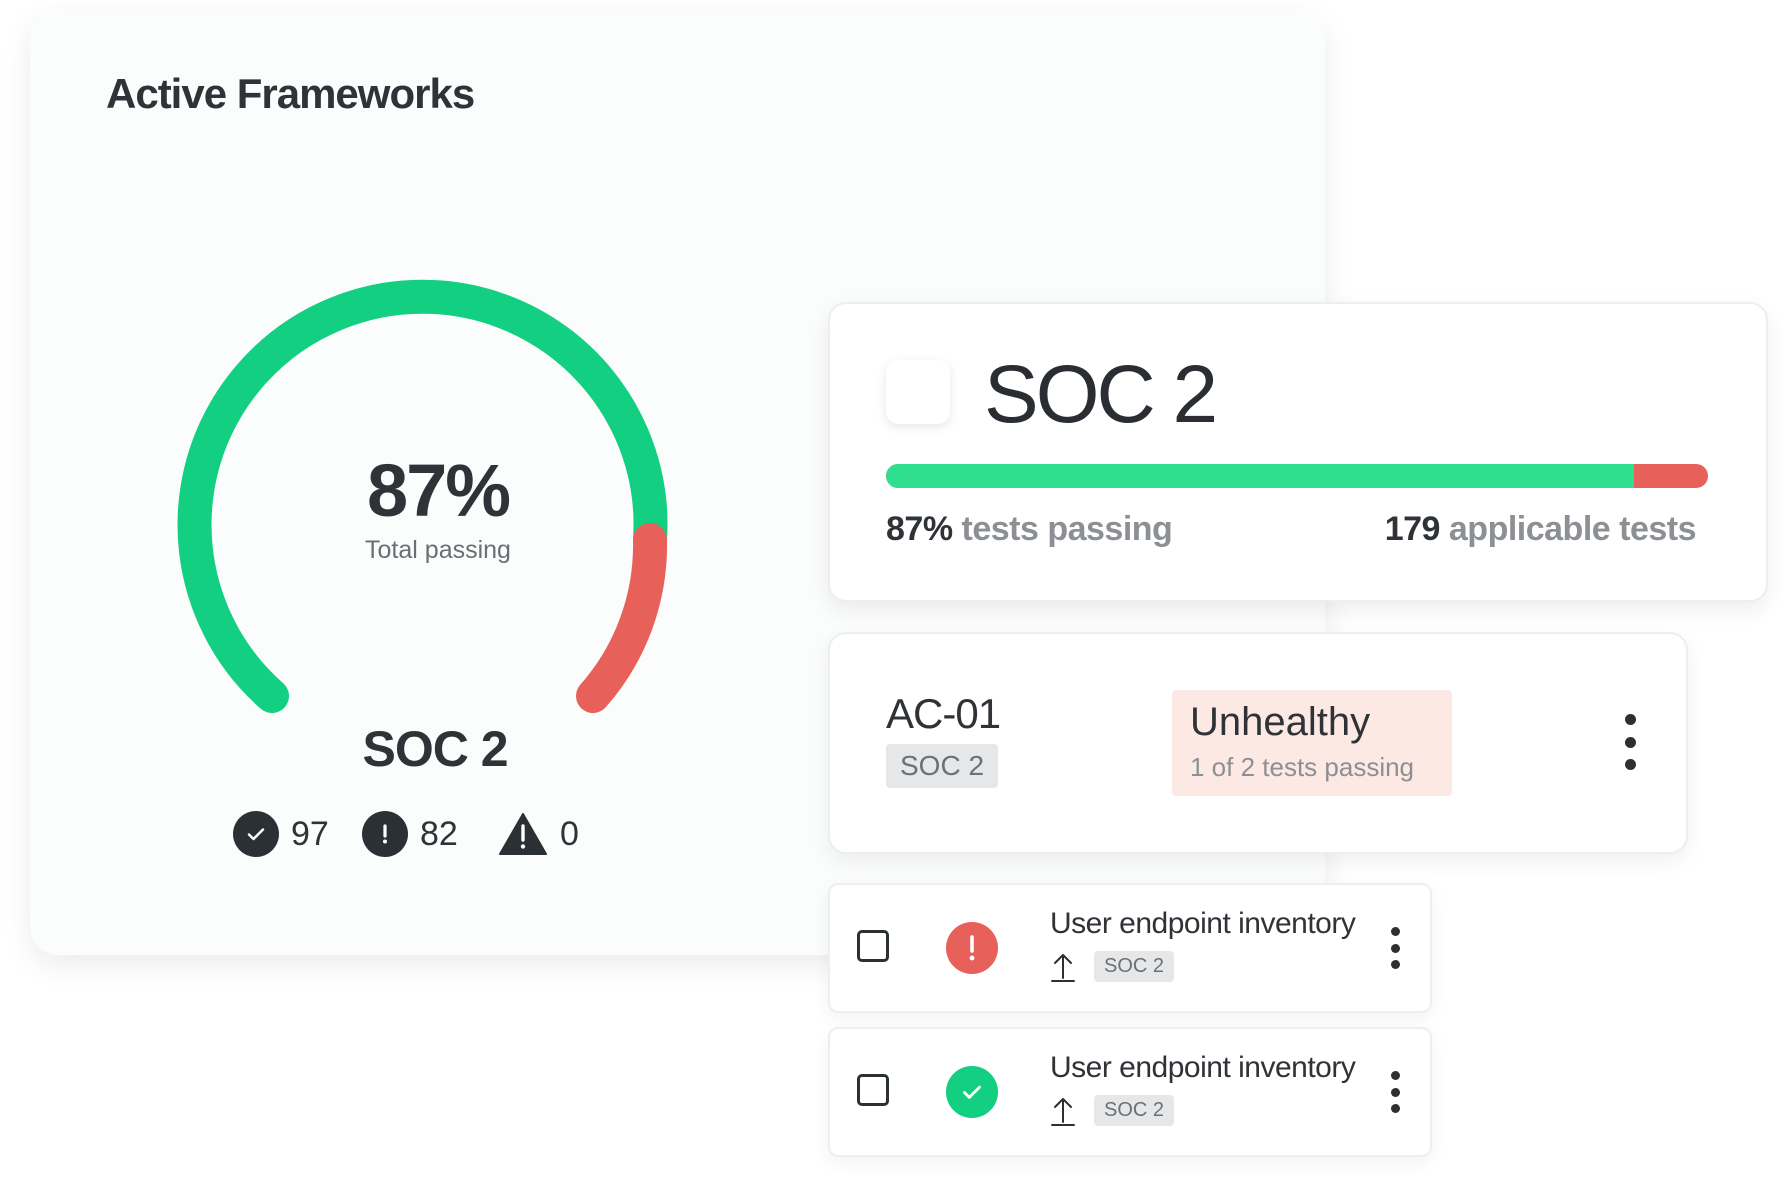 The height and width of the screenshot is (1187, 1788). I want to click on check-icon, so click(972, 1092).